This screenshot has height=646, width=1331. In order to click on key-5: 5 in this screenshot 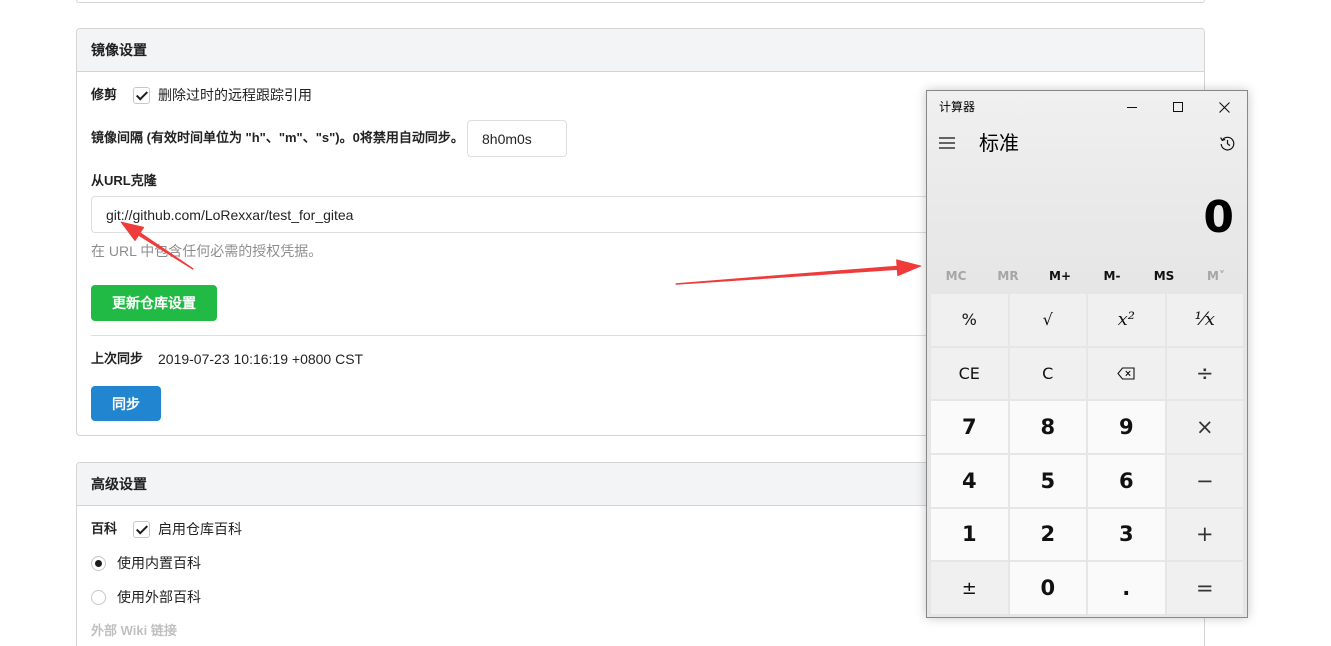, I will do `click(1047, 481)`.